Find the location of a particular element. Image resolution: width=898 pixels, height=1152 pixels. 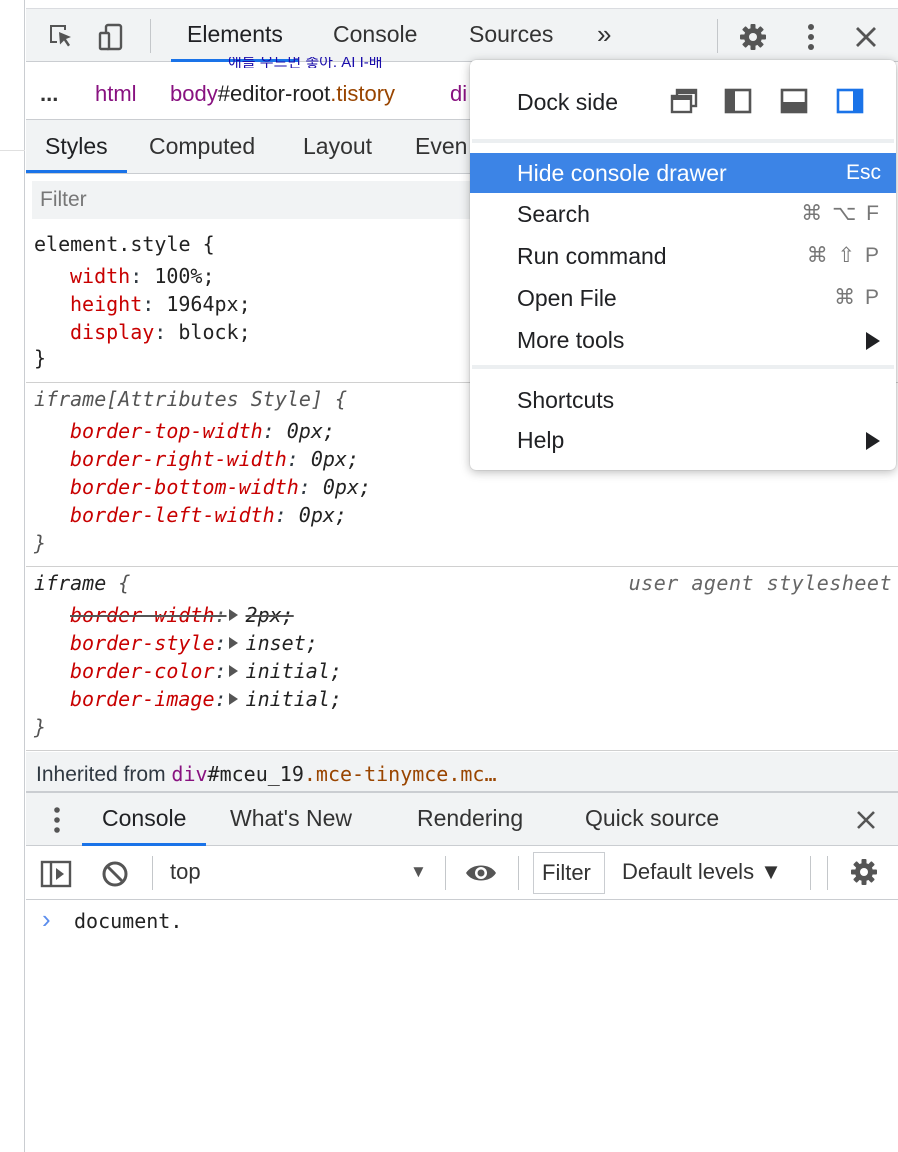

dock-undock-icon is located at coordinates (684, 101).